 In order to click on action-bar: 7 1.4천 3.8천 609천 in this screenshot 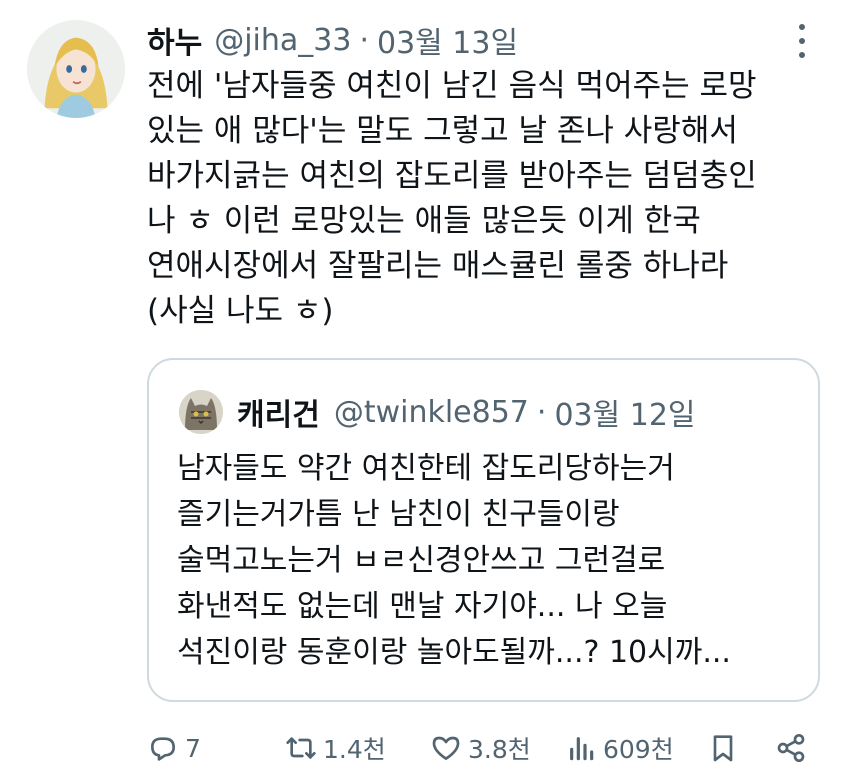, I will do `click(477, 748)`.